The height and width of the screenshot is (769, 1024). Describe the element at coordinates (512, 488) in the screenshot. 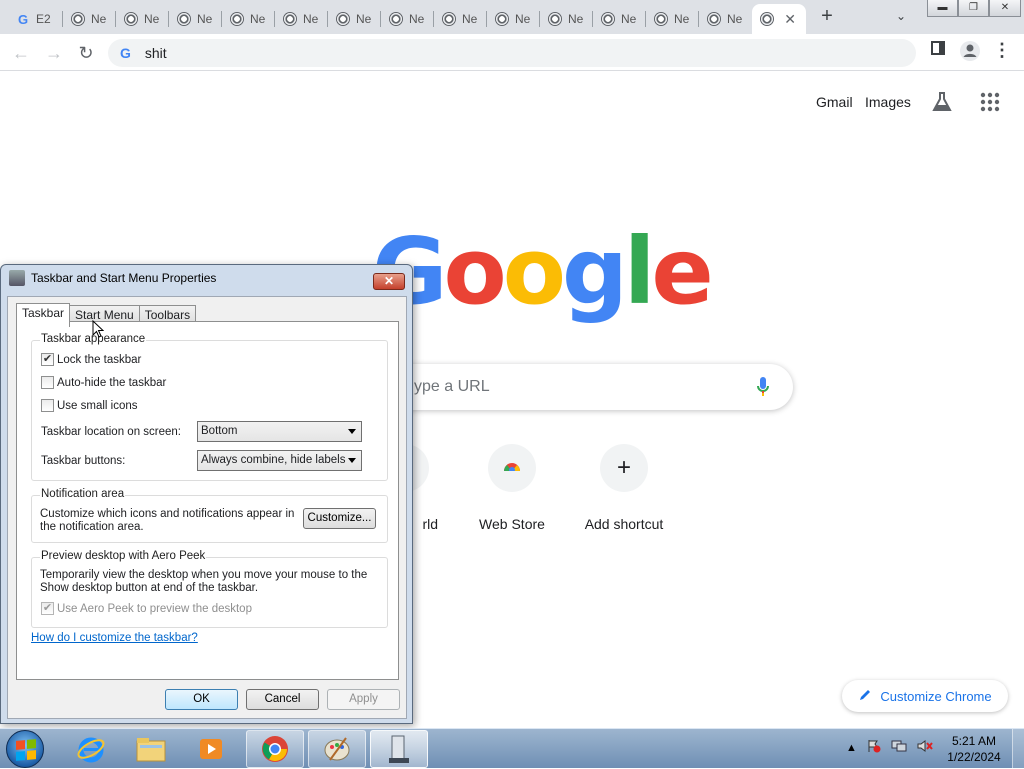

I see `shortcut-tile-web-store: Web Store` at that location.